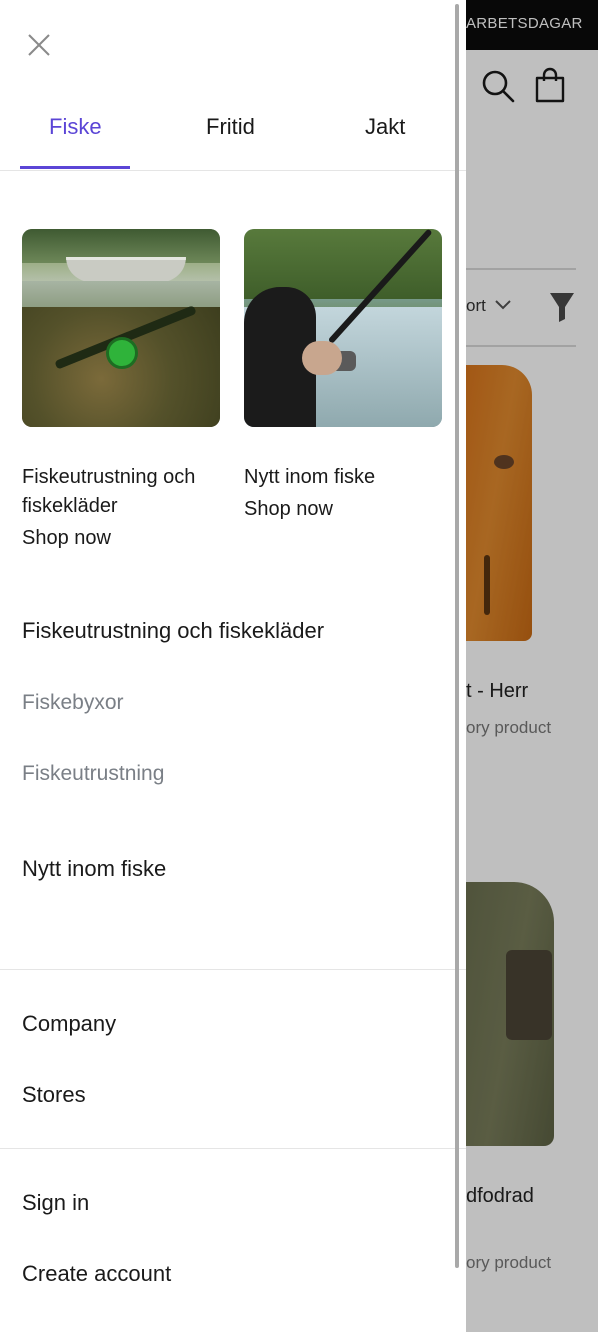  I want to click on category-tabs: Fiske Fritid Jakt, so click(233, 133).